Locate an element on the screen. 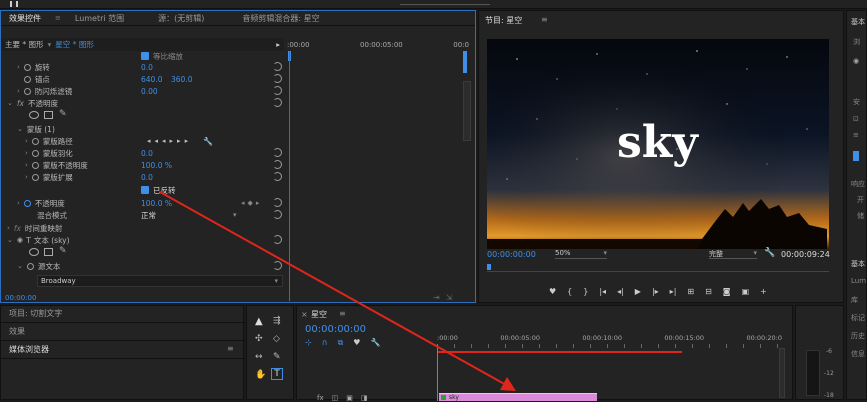 This screenshot has height=402, width=867. inverted-checkbox is located at coordinates (145, 190).